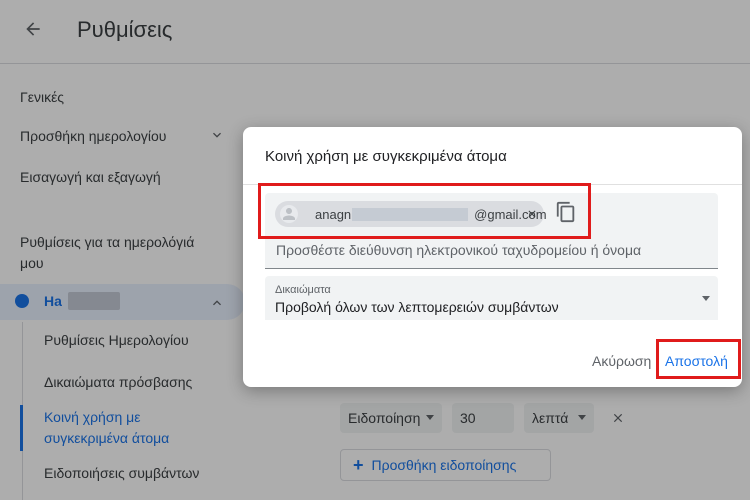  Describe the element at coordinates (417, 307) in the screenshot. I see `permissions-value: Προβολή όλων των λεπτομερειών συμβάντων` at that location.